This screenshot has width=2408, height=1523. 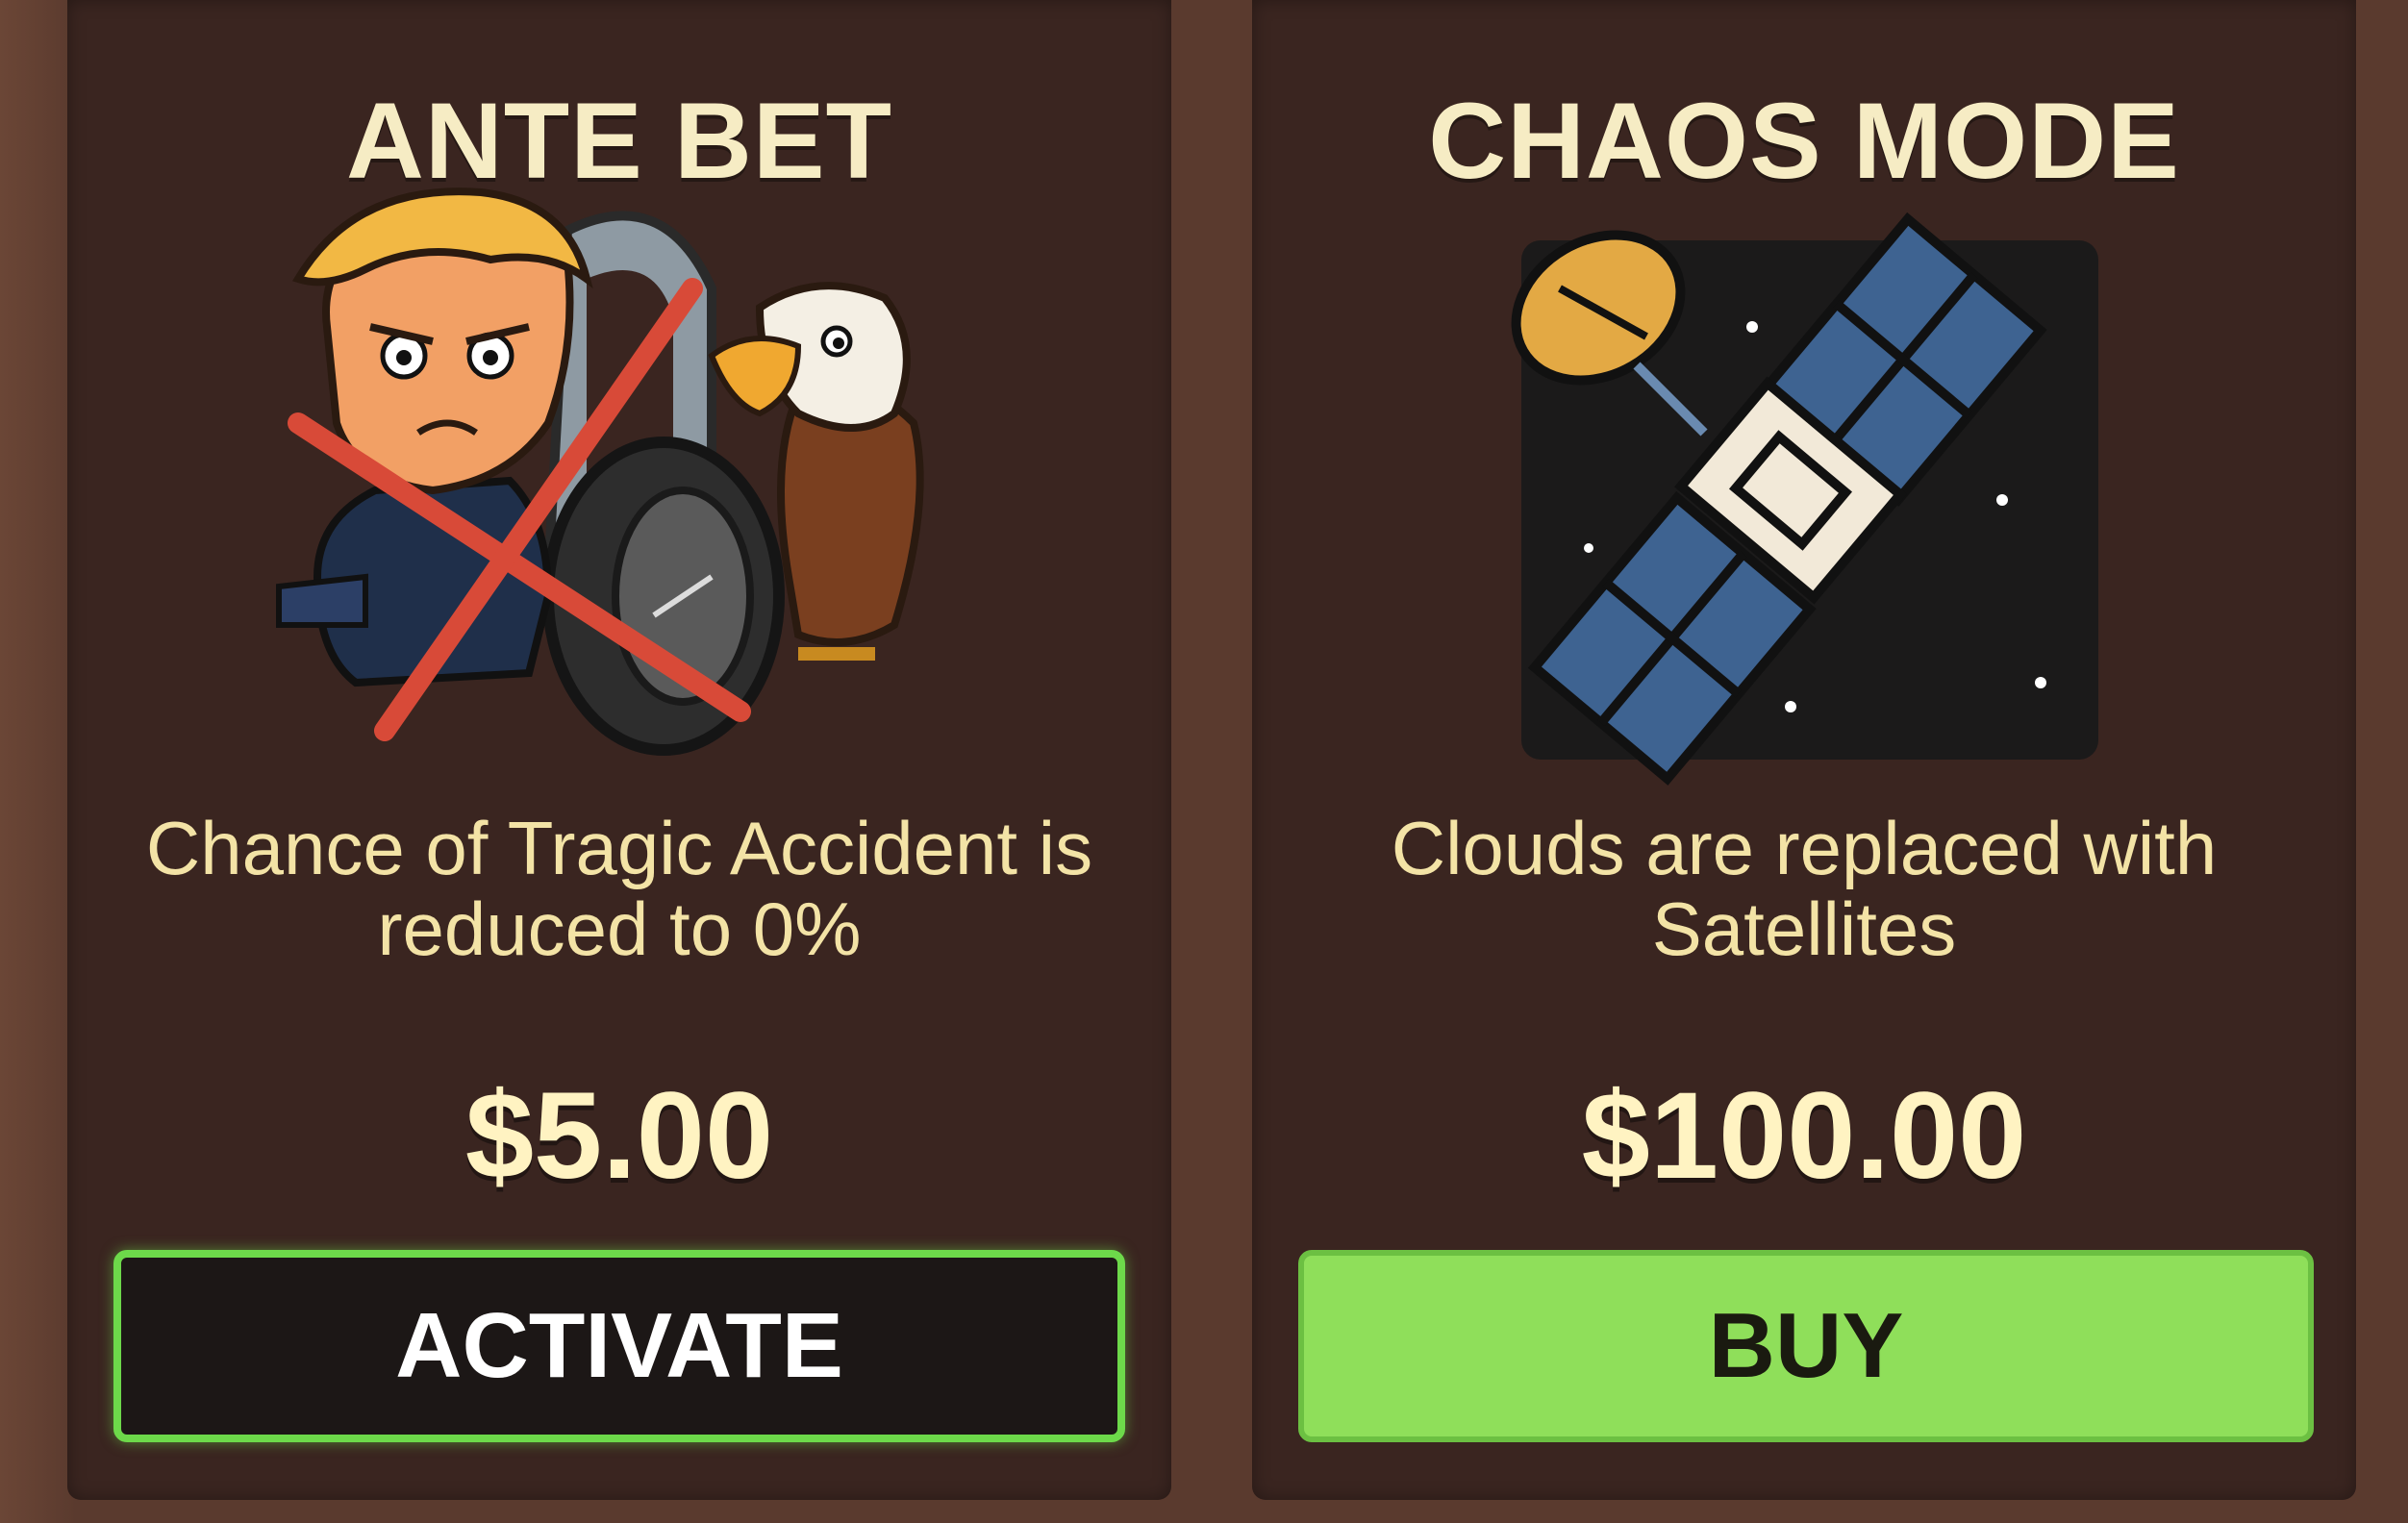 I want to click on buy-button: BUY, so click(x=1806, y=1346).